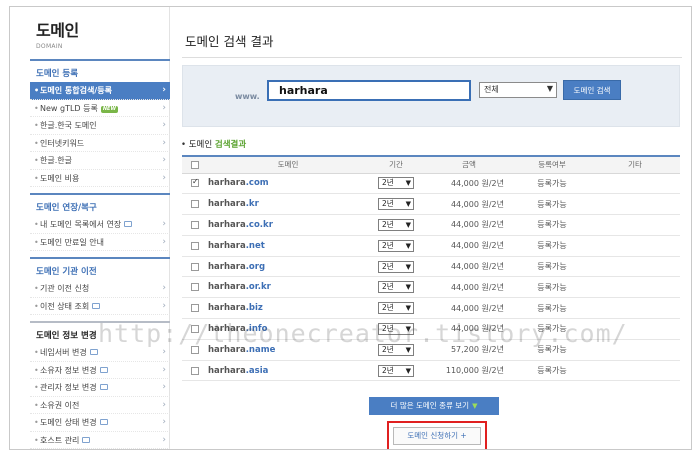 Image resolution: width=700 pixels, height=456 pixels. What do you see at coordinates (432, 57) in the screenshot?
I see `title-divider` at bounding box center [432, 57].